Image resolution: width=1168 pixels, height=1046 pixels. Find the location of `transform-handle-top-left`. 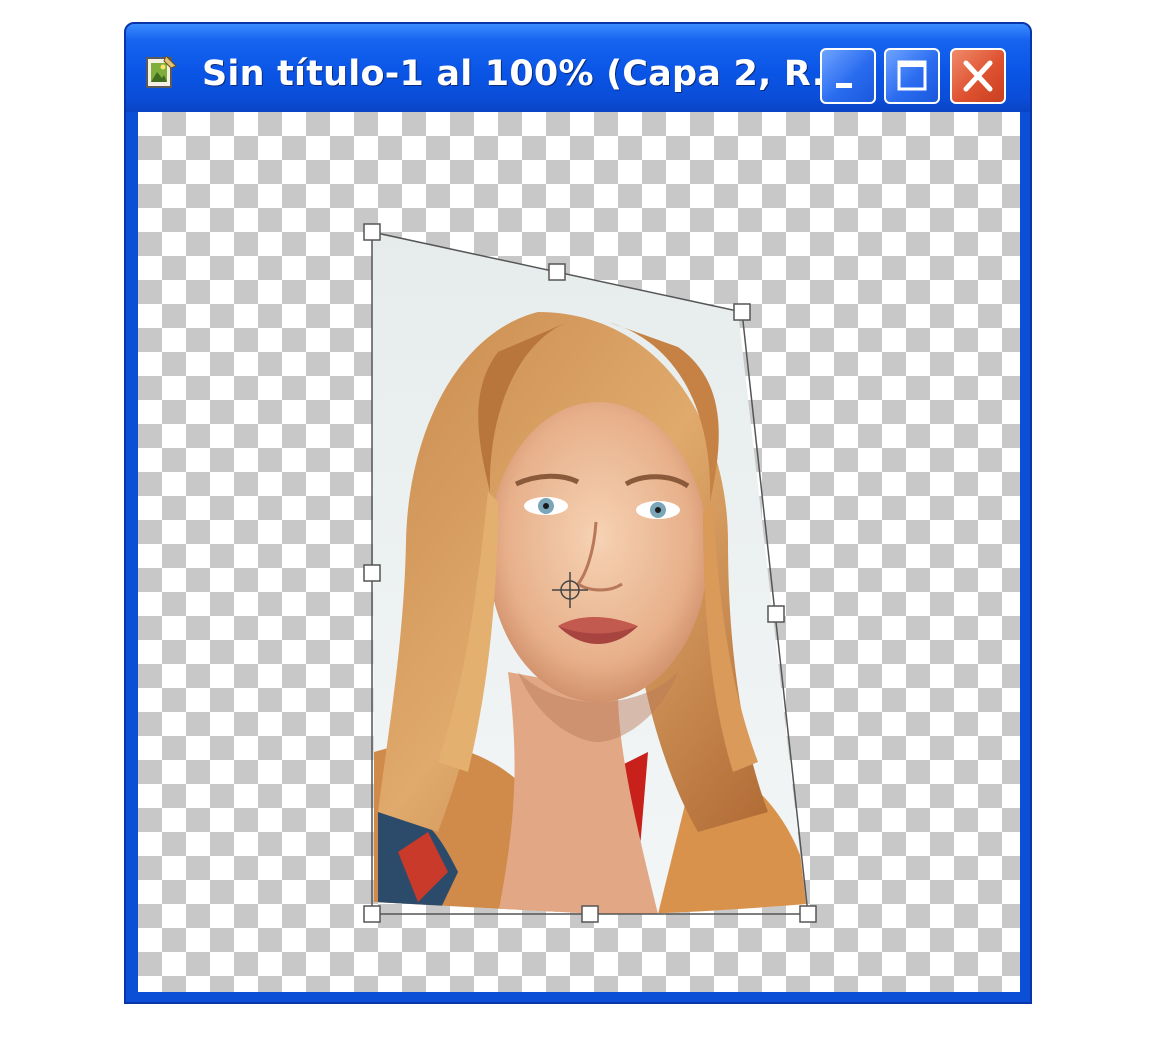

transform-handle-top-left is located at coordinates (372, 232).